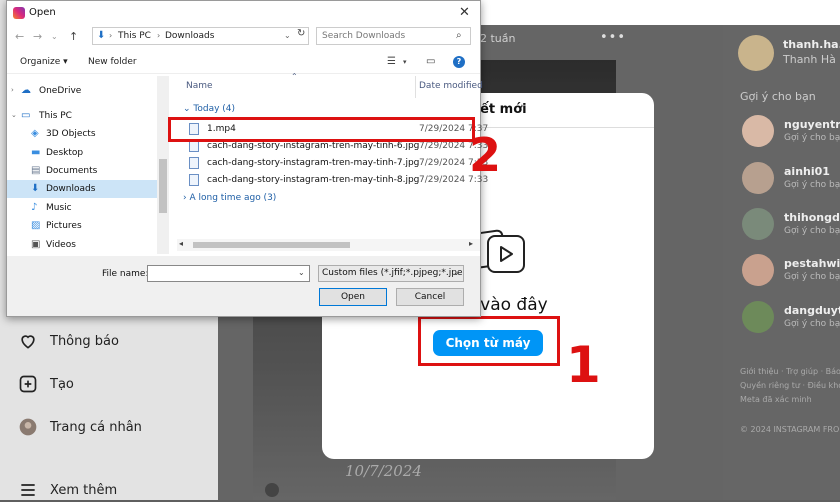 The height and width of the screenshot is (502, 840). I want to click on nav-more: Xem thêm, so click(67, 490).